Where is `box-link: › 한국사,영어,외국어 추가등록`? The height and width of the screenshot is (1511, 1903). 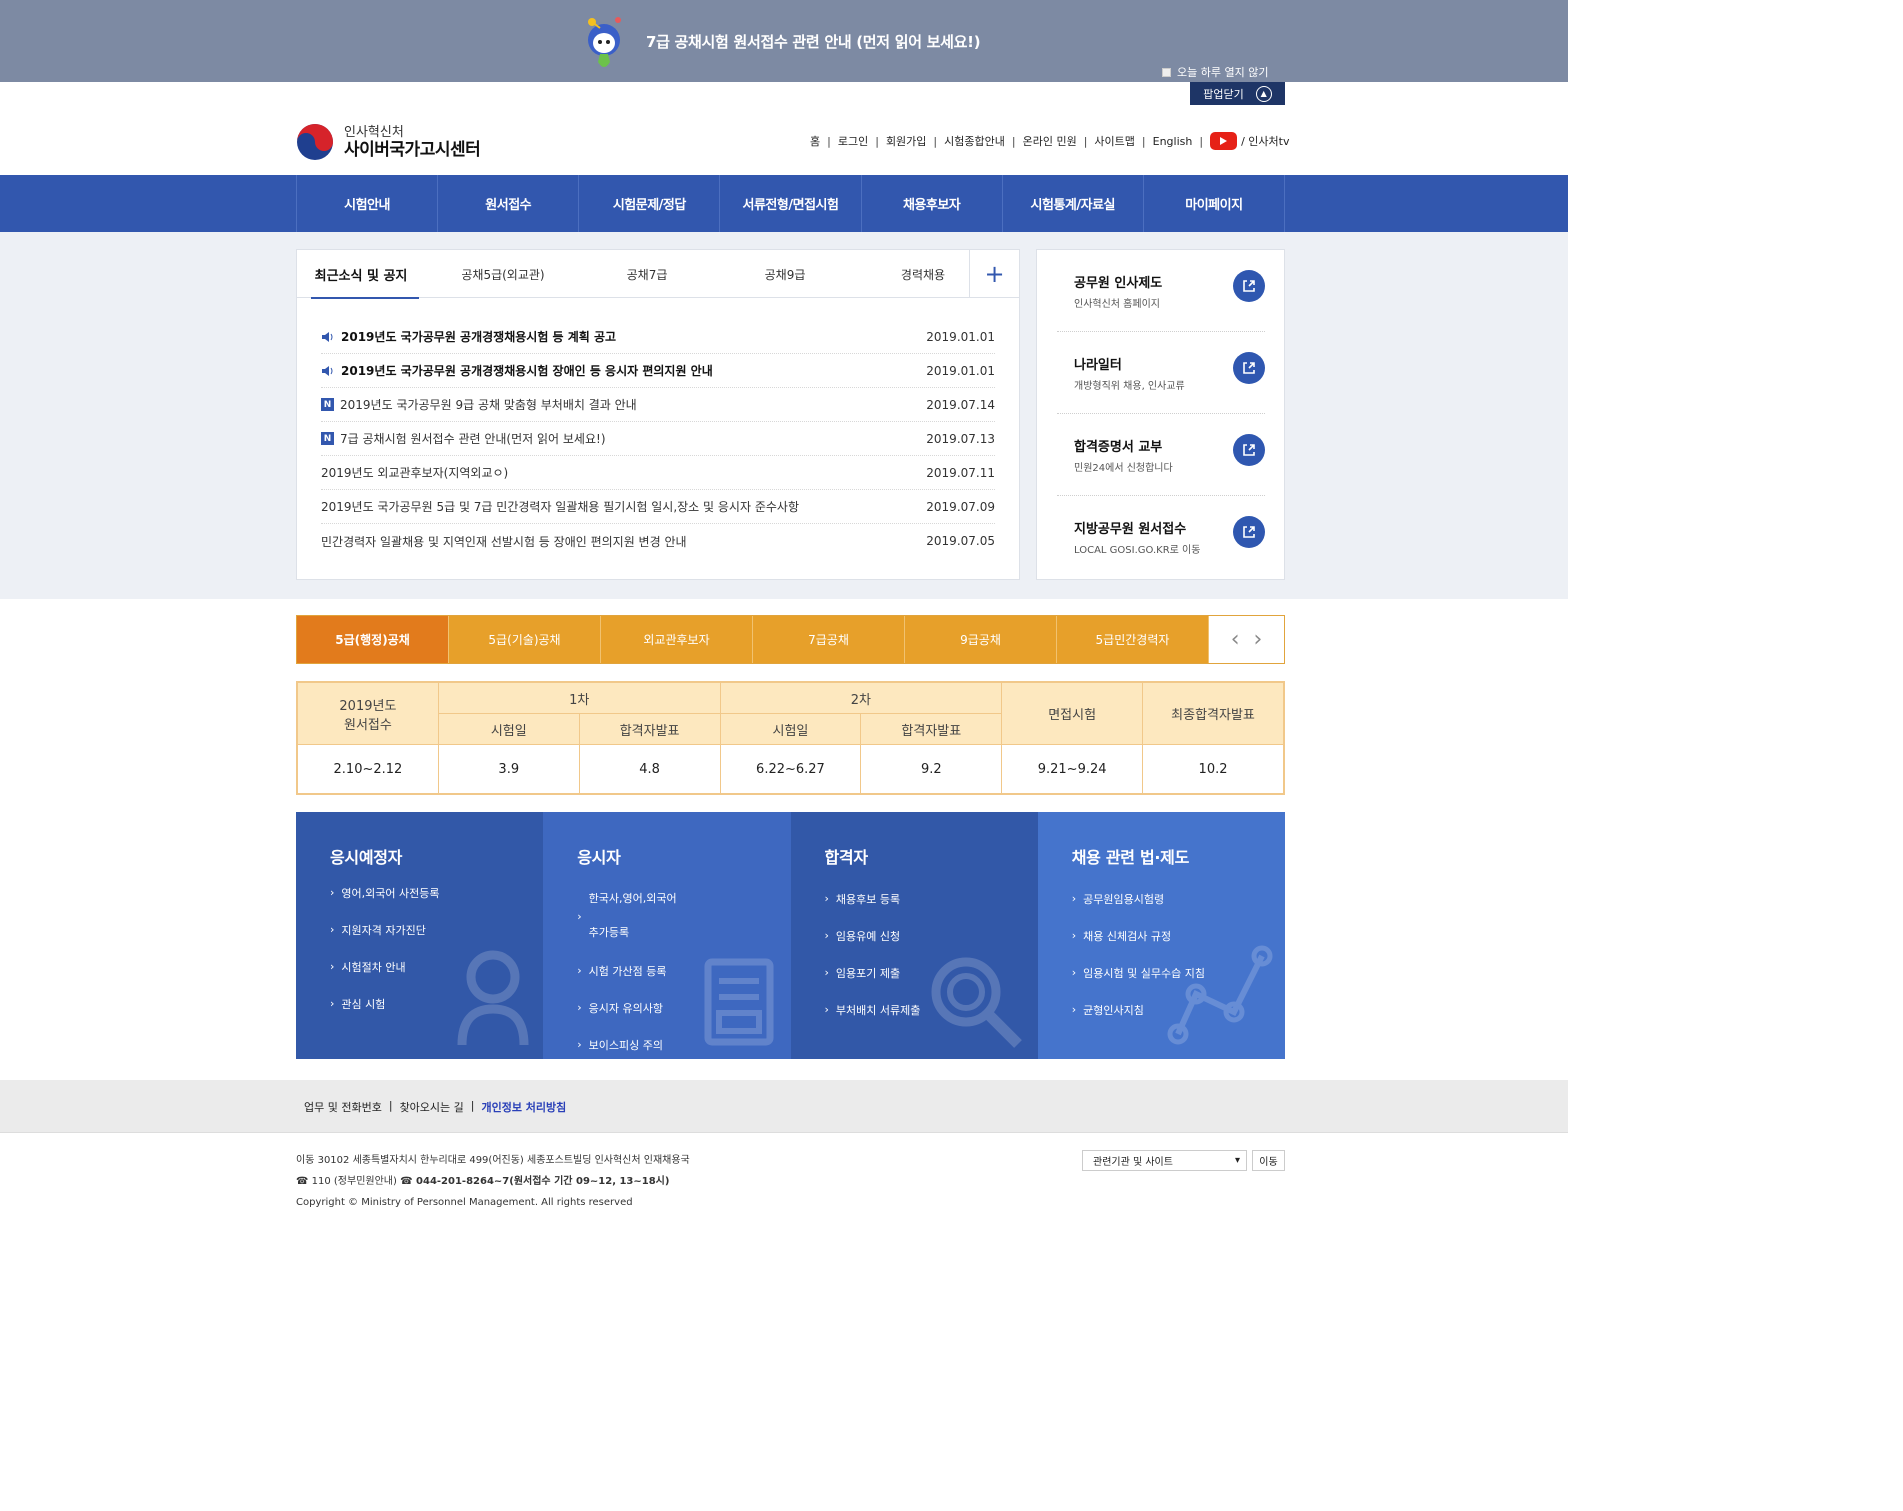
box-link: › 한국사,영어,외국어 추가등록 is located at coordinates (626, 916).